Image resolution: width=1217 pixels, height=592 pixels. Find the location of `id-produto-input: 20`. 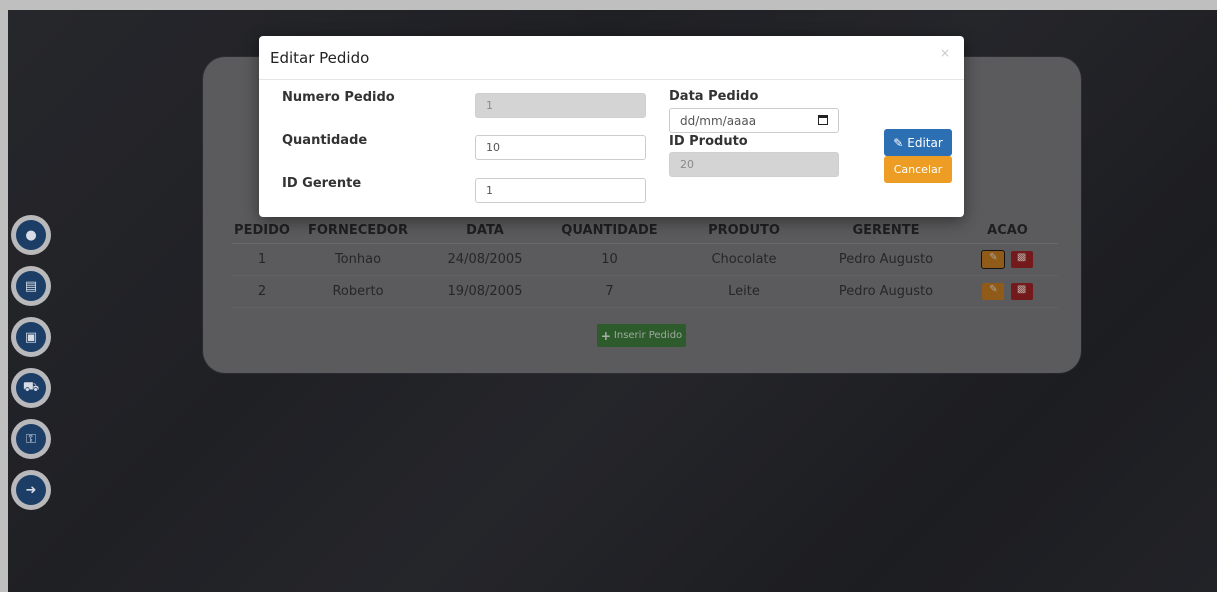

id-produto-input: 20 is located at coordinates (754, 164).